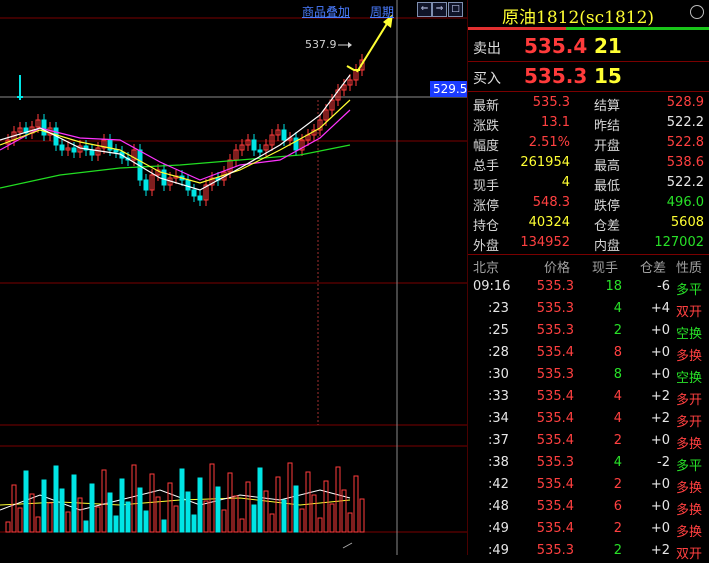 The width and height of the screenshot is (709, 563). I want to click on tick-nature: 多换, so click(689, 356).